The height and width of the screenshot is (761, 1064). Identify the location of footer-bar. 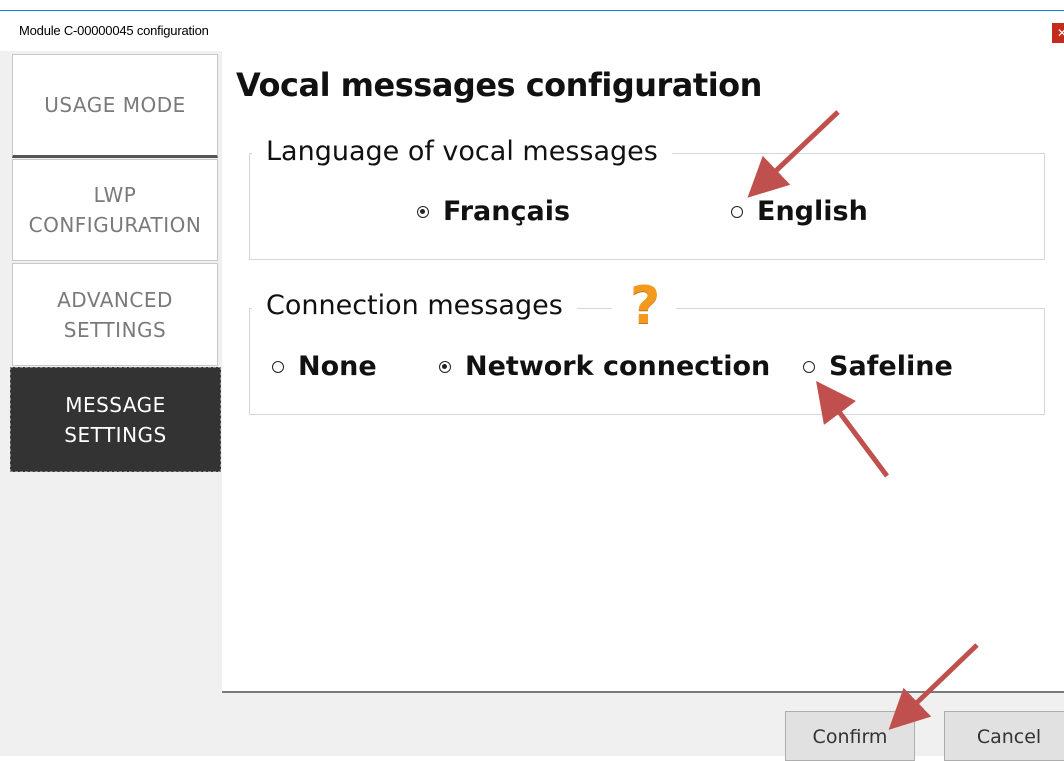
(643, 723).